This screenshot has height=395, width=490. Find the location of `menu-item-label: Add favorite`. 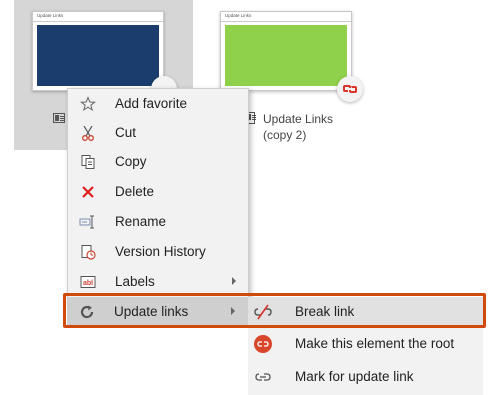

menu-item-label: Add favorite is located at coordinates (151, 103).